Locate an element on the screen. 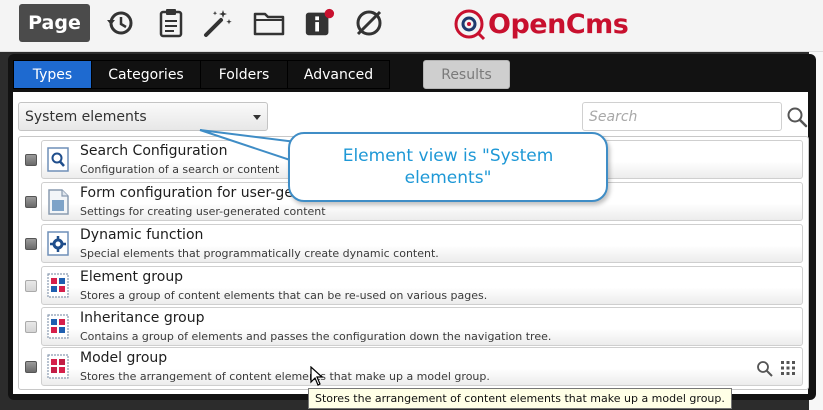  results-button: Results is located at coordinates (466, 74).